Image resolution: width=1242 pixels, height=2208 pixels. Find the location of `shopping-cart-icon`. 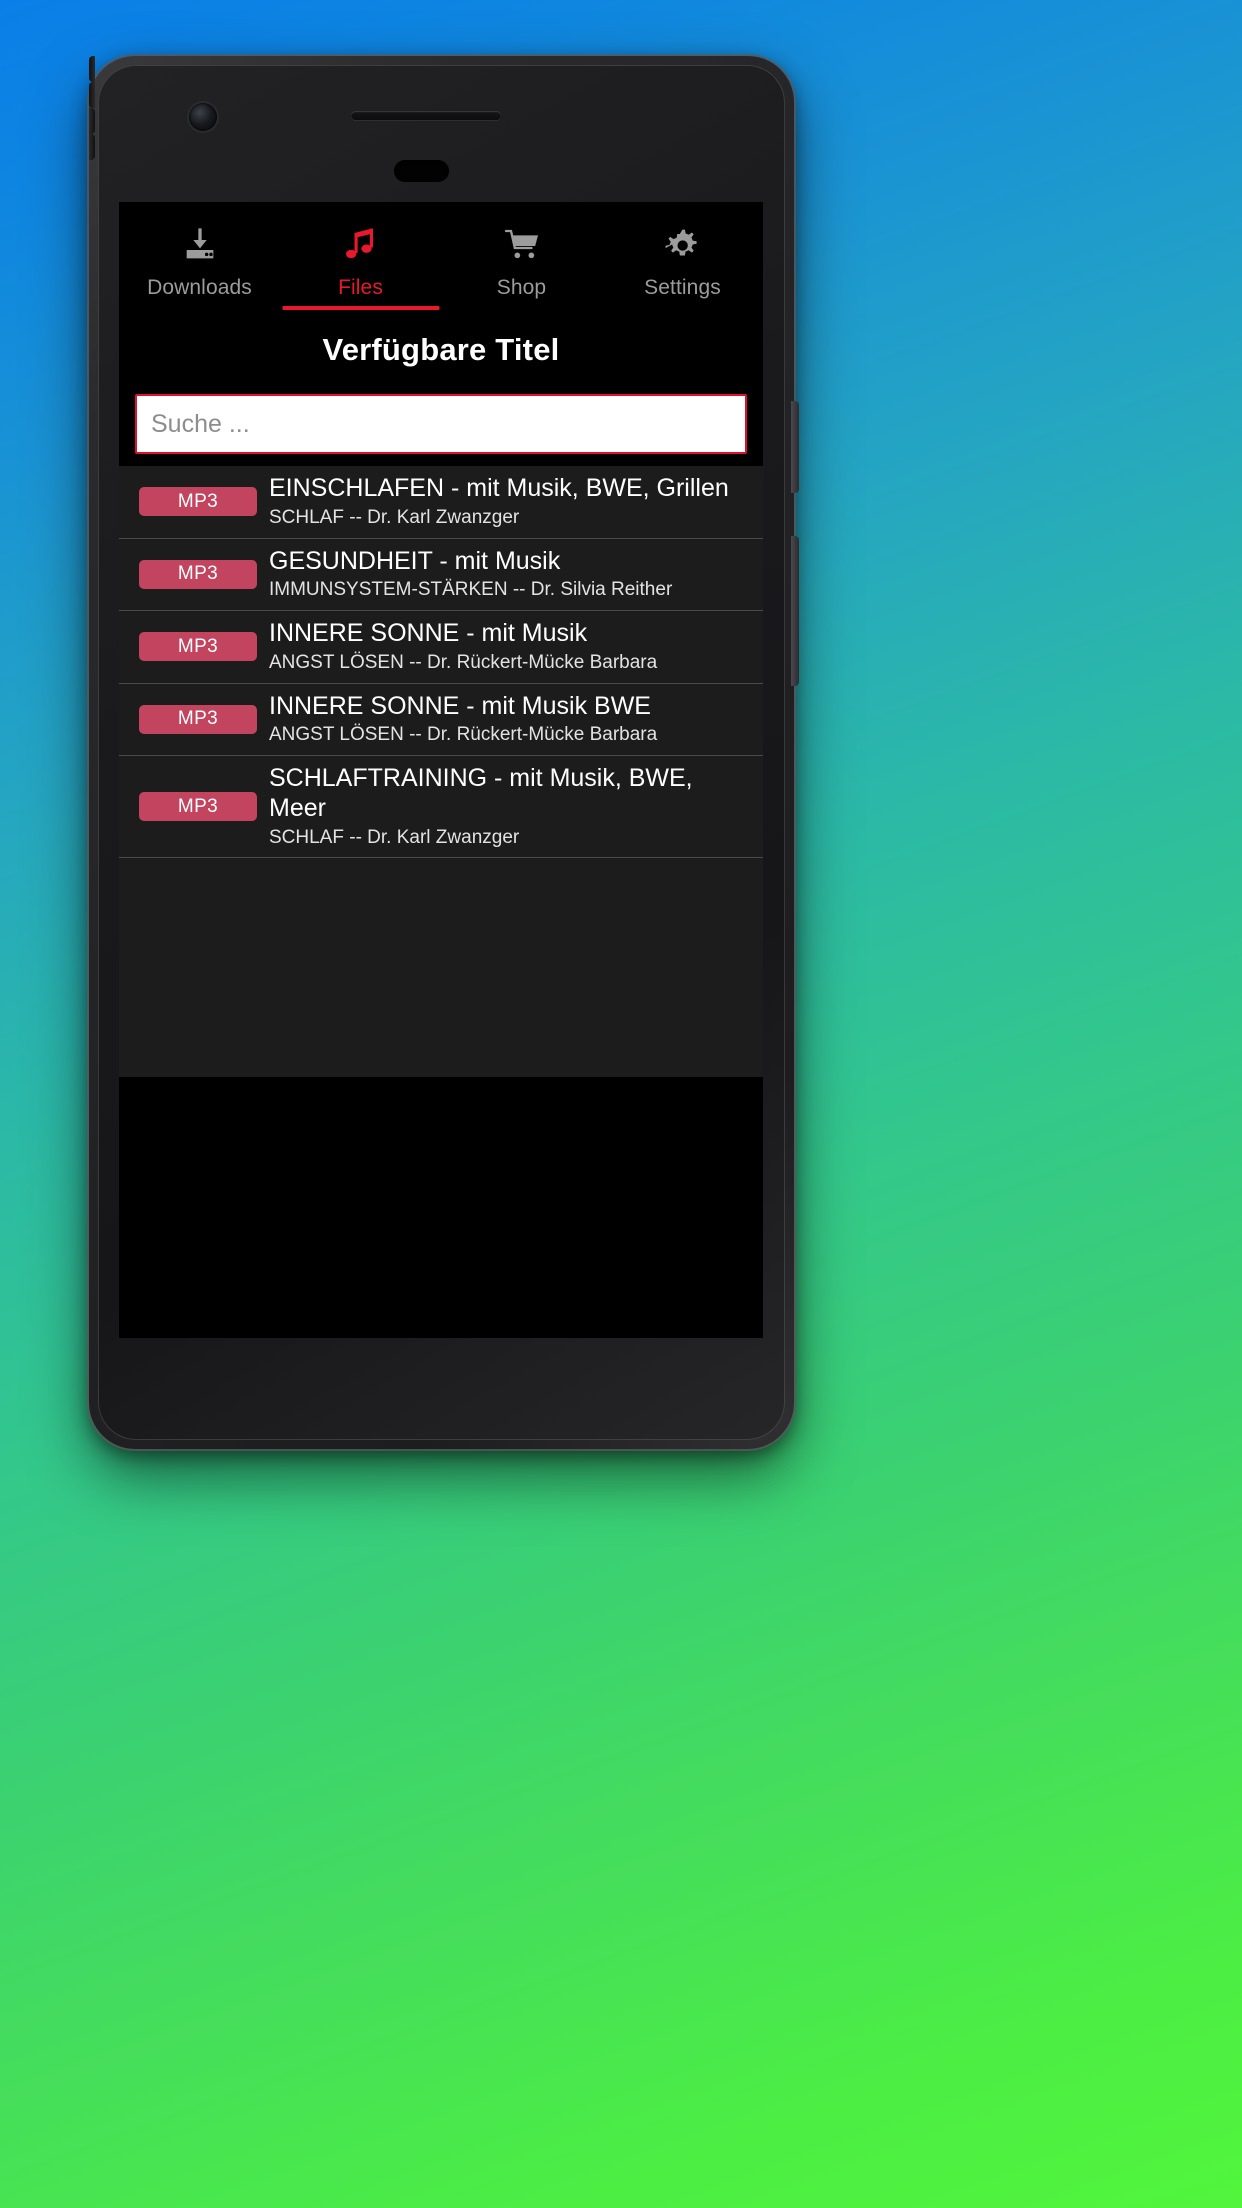

shopping-cart-icon is located at coordinates (522, 245).